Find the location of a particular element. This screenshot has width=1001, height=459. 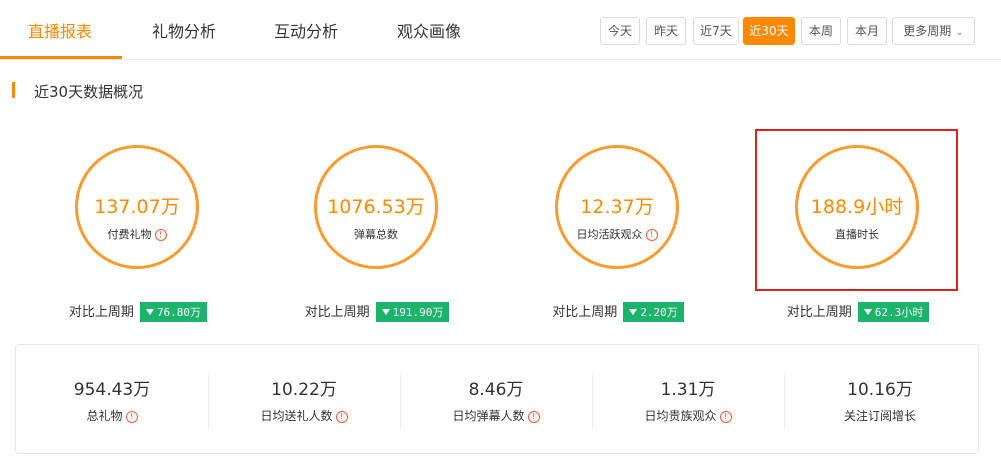

section-accent-bar is located at coordinates (13, 90).